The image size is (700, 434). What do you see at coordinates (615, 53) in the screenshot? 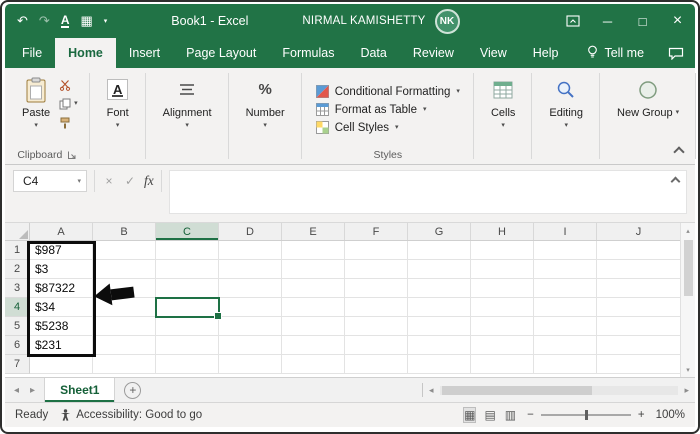
I see `tell-me: Tell me` at bounding box center [615, 53].